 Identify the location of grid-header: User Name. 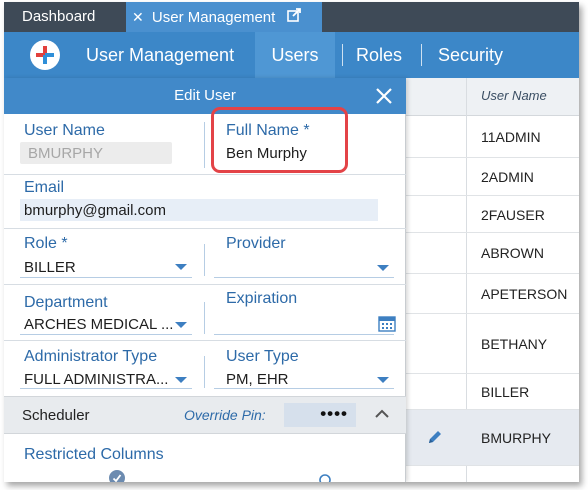
(492, 97).